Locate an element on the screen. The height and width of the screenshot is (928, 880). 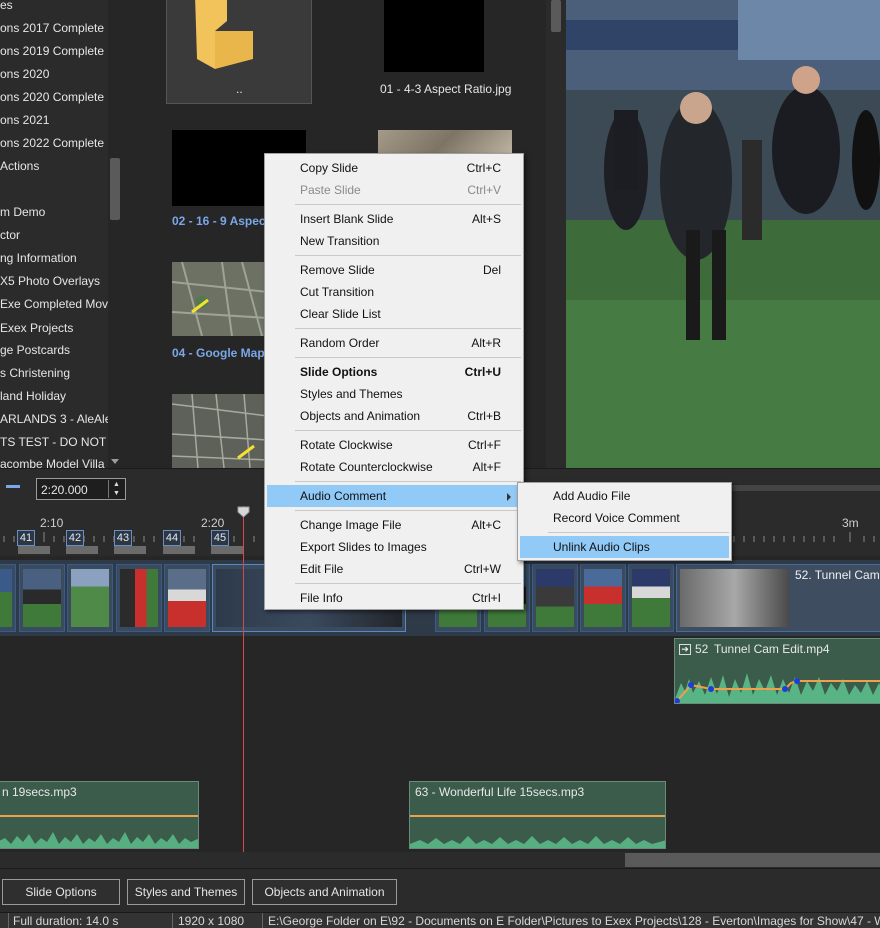
waveform is located at coordinates (777, 688).